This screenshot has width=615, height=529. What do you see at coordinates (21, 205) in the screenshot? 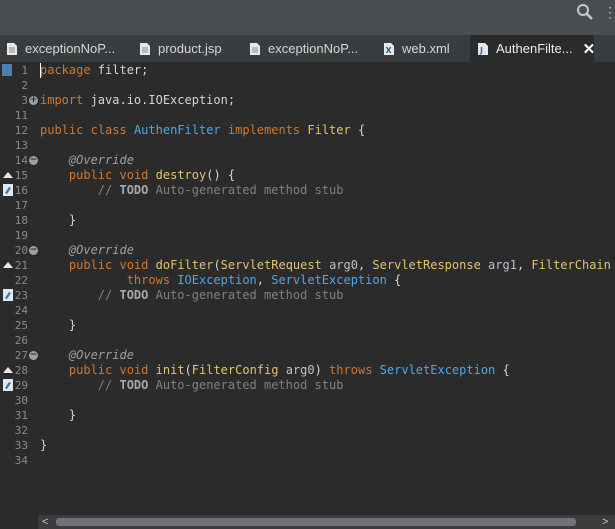
I see `line-number: 17` at bounding box center [21, 205].